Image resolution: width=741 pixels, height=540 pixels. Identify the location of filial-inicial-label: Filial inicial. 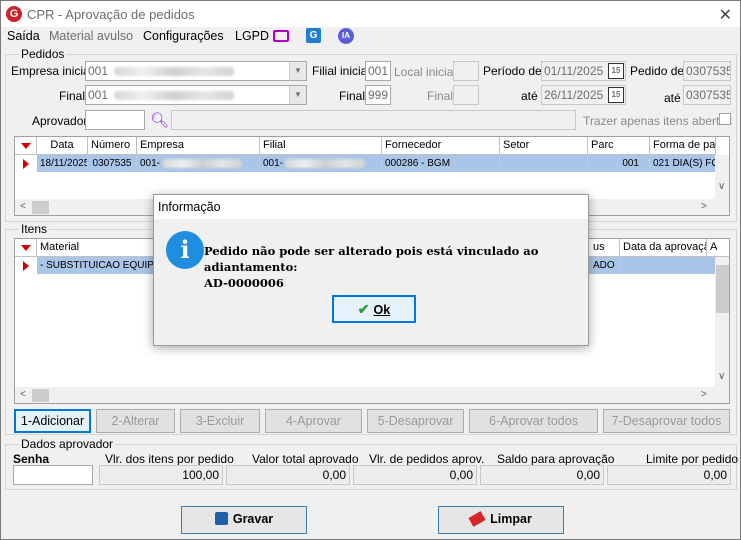
(341, 71).